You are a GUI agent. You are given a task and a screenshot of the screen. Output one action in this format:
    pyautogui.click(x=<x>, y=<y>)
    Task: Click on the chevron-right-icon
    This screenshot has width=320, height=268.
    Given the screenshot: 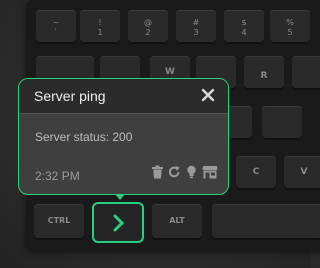 What is the action you would take?
    pyautogui.click(x=119, y=223)
    